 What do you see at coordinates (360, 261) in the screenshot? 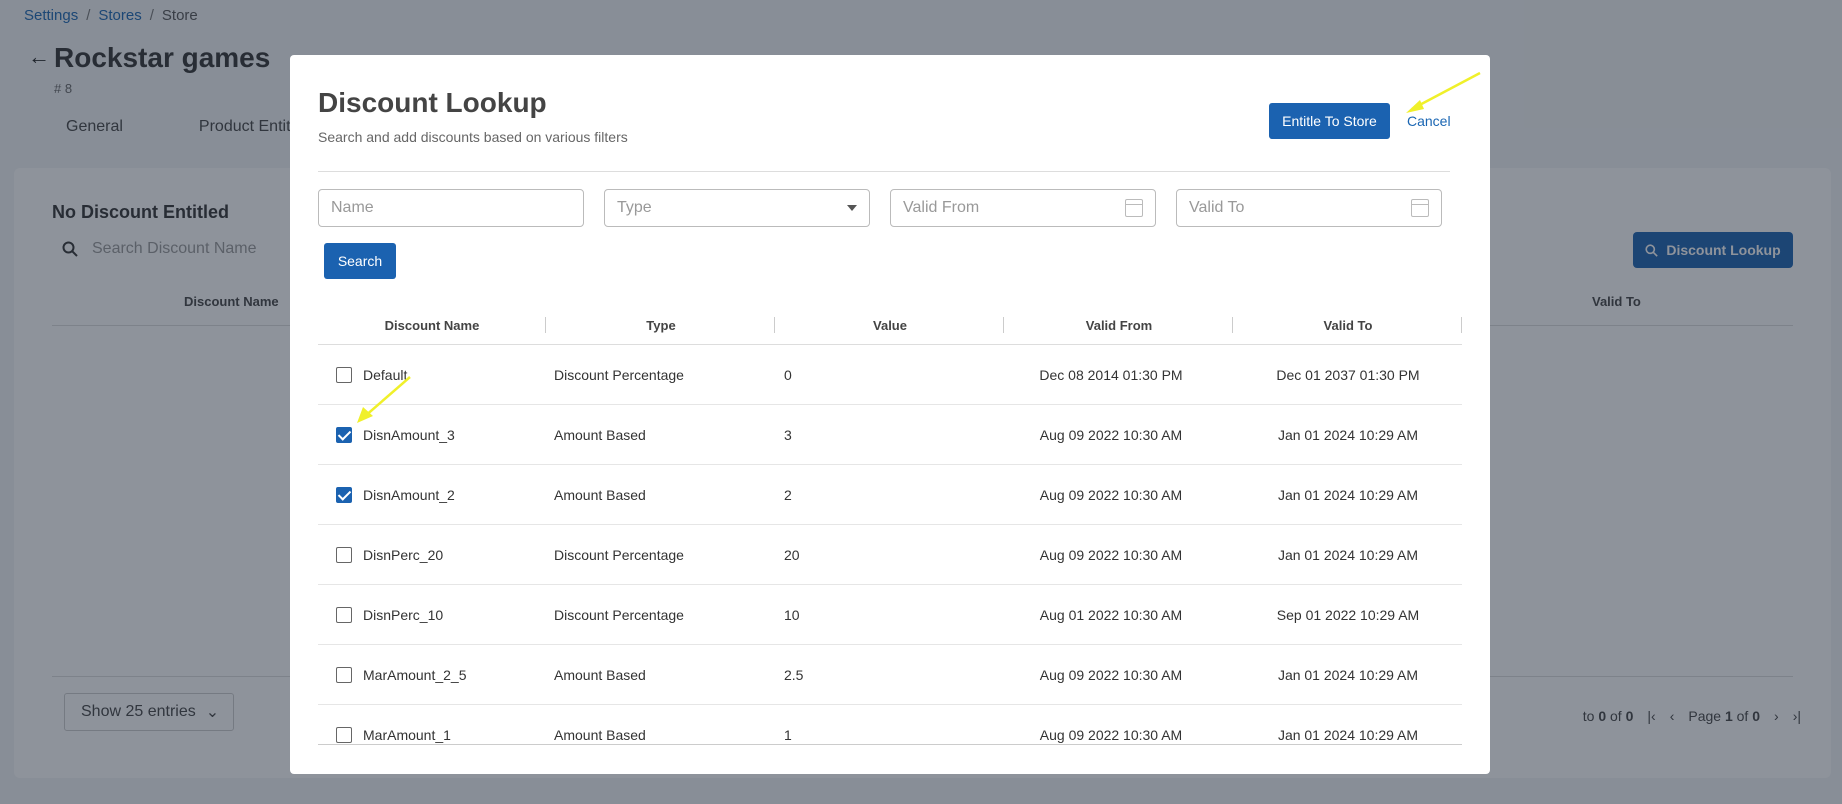
I see `search-button: Search` at bounding box center [360, 261].